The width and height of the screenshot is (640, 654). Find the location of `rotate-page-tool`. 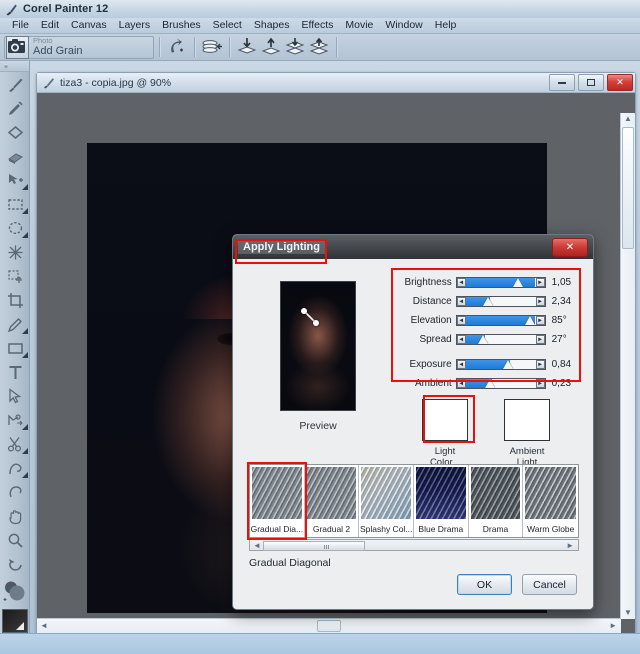

rotate-page-tool is located at coordinates (15, 564).